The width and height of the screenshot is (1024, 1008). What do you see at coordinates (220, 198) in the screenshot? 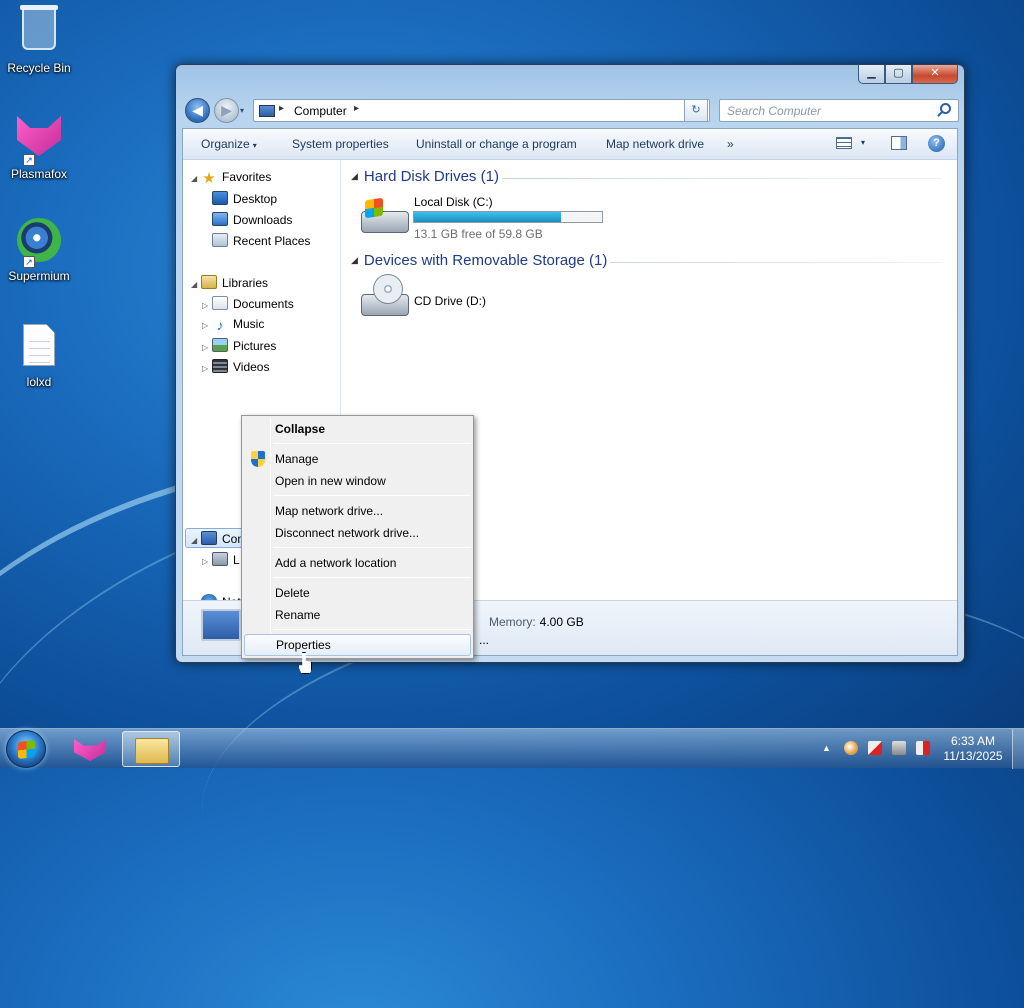
I see `desktop-icon` at bounding box center [220, 198].